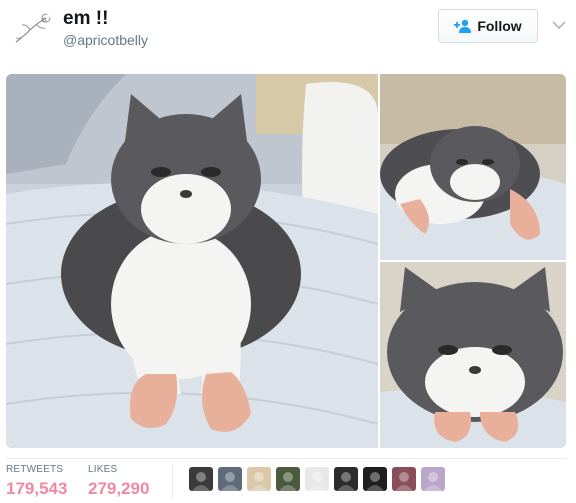  I want to click on tweet-stats: RETWEETS 179,543 LIKES 279,290, so click(286, 482).